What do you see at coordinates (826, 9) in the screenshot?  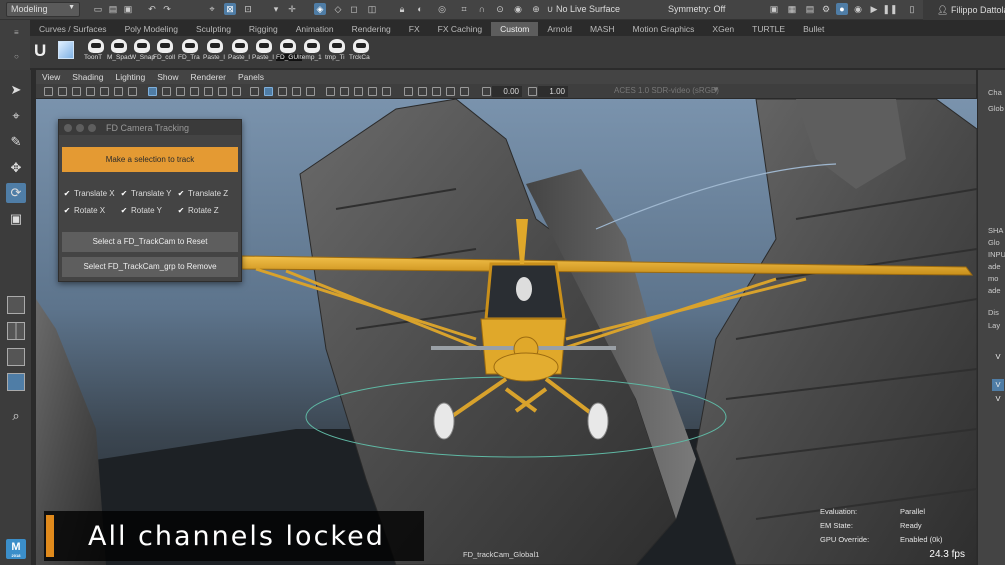 I see `render-settings-icon: ⚙` at bounding box center [826, 9].